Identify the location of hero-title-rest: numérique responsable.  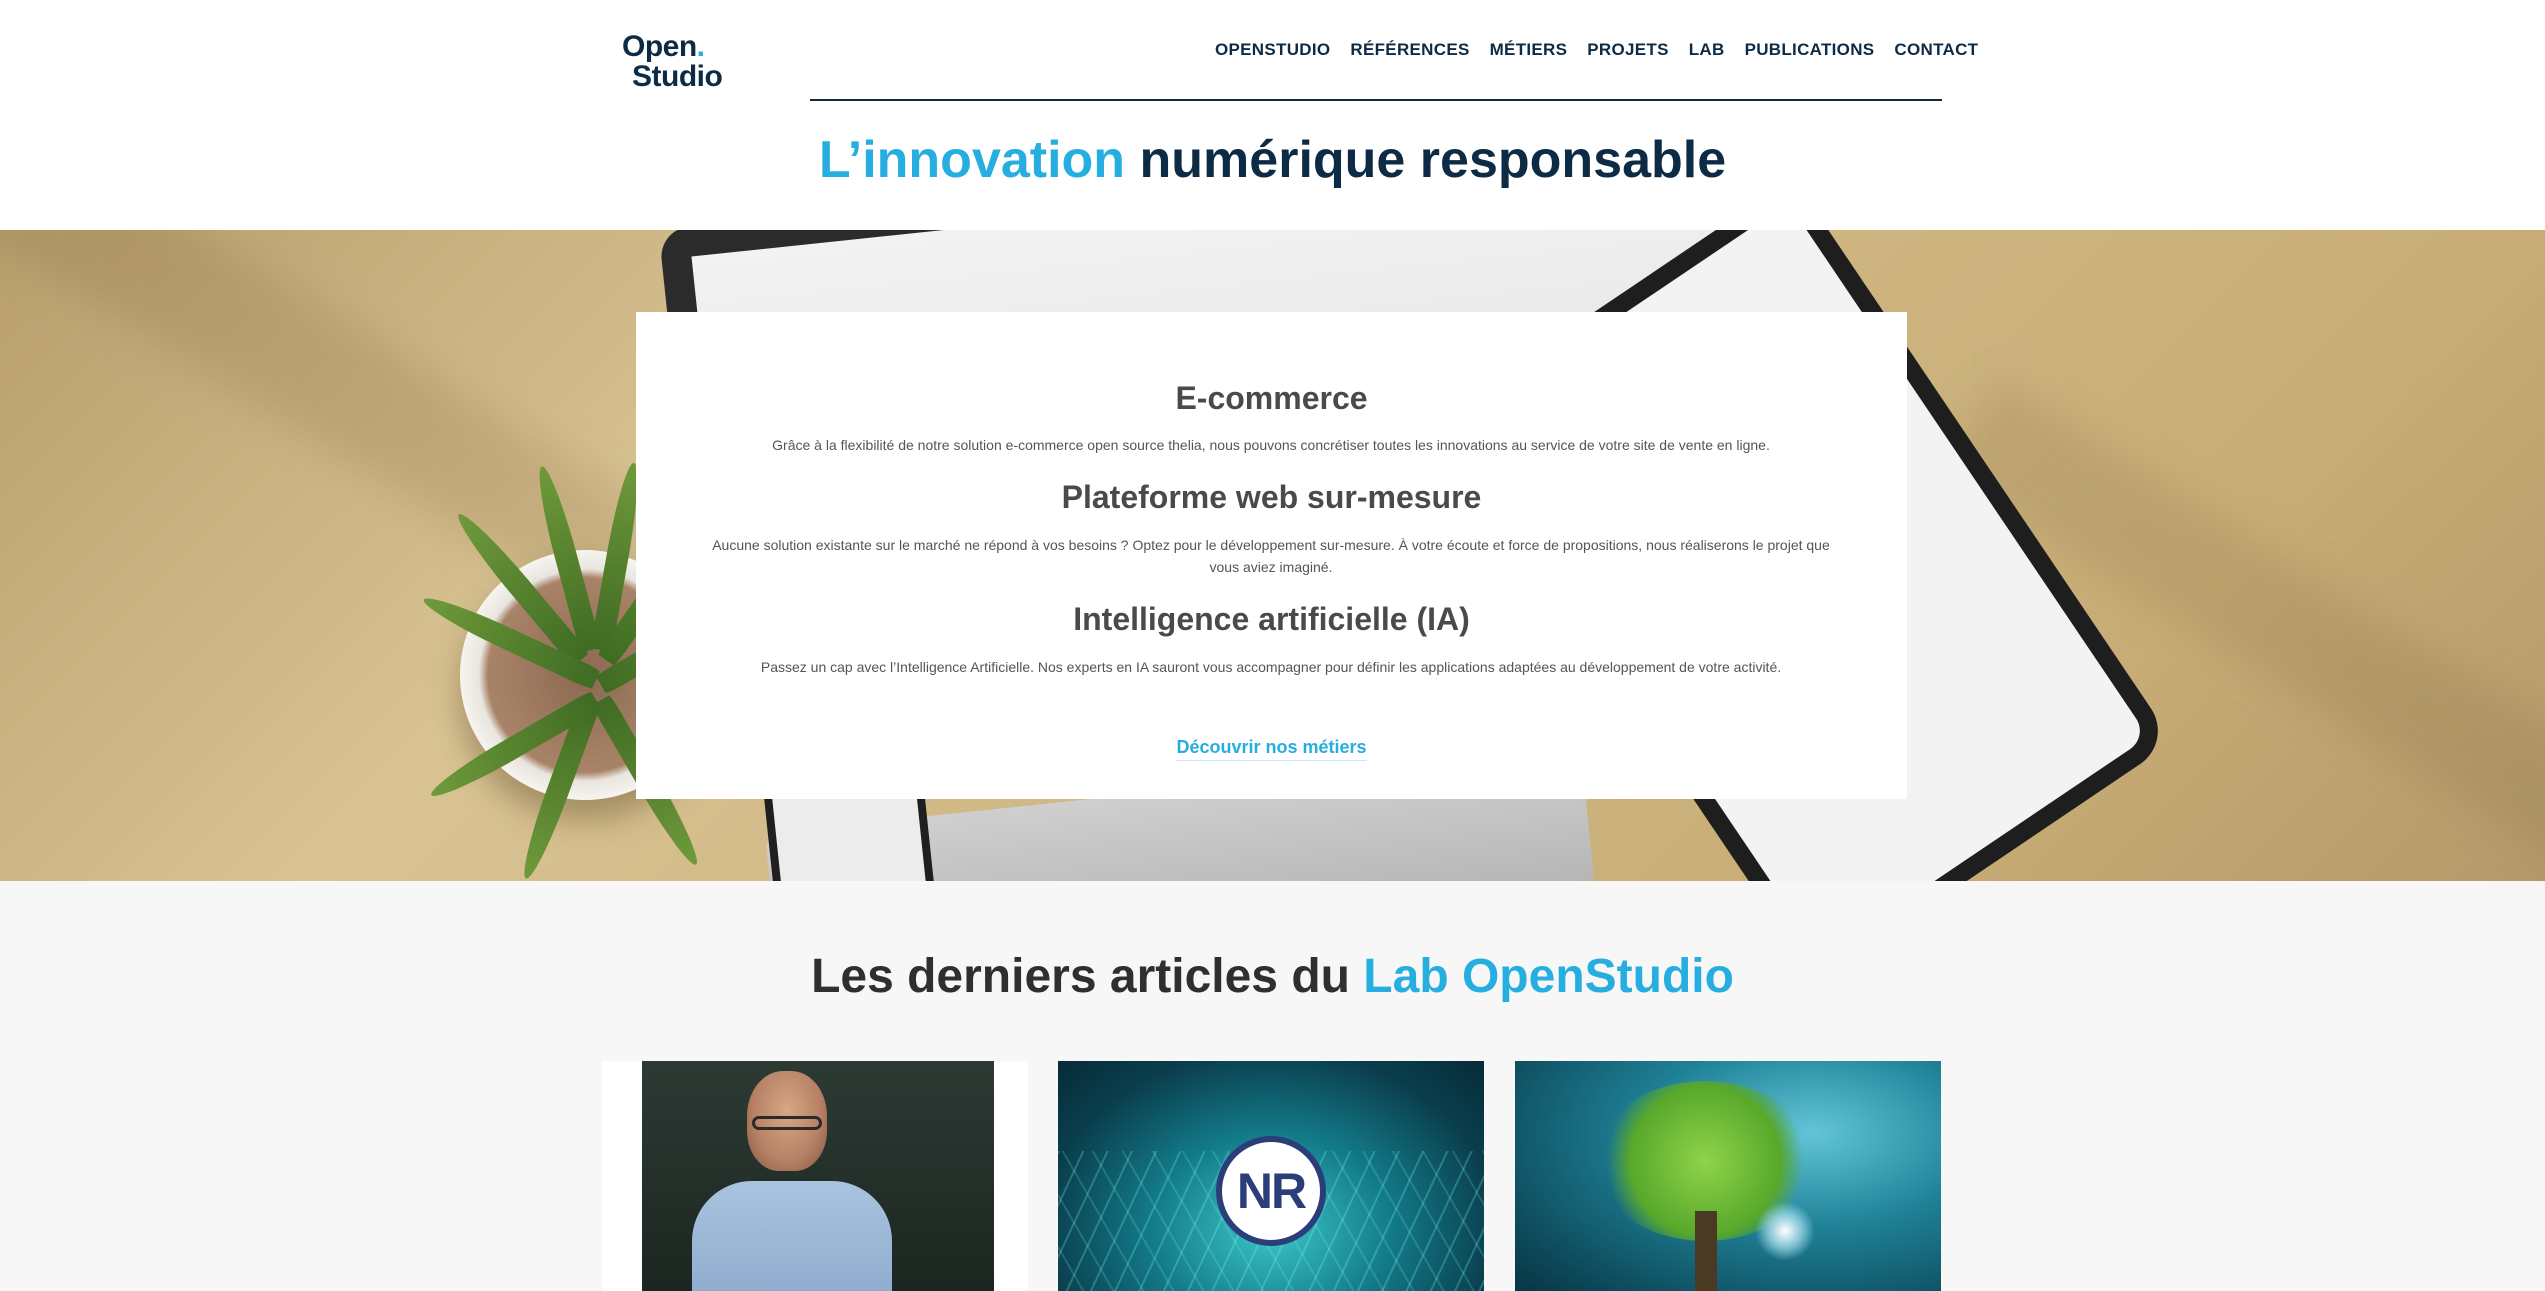
(1426, 160).